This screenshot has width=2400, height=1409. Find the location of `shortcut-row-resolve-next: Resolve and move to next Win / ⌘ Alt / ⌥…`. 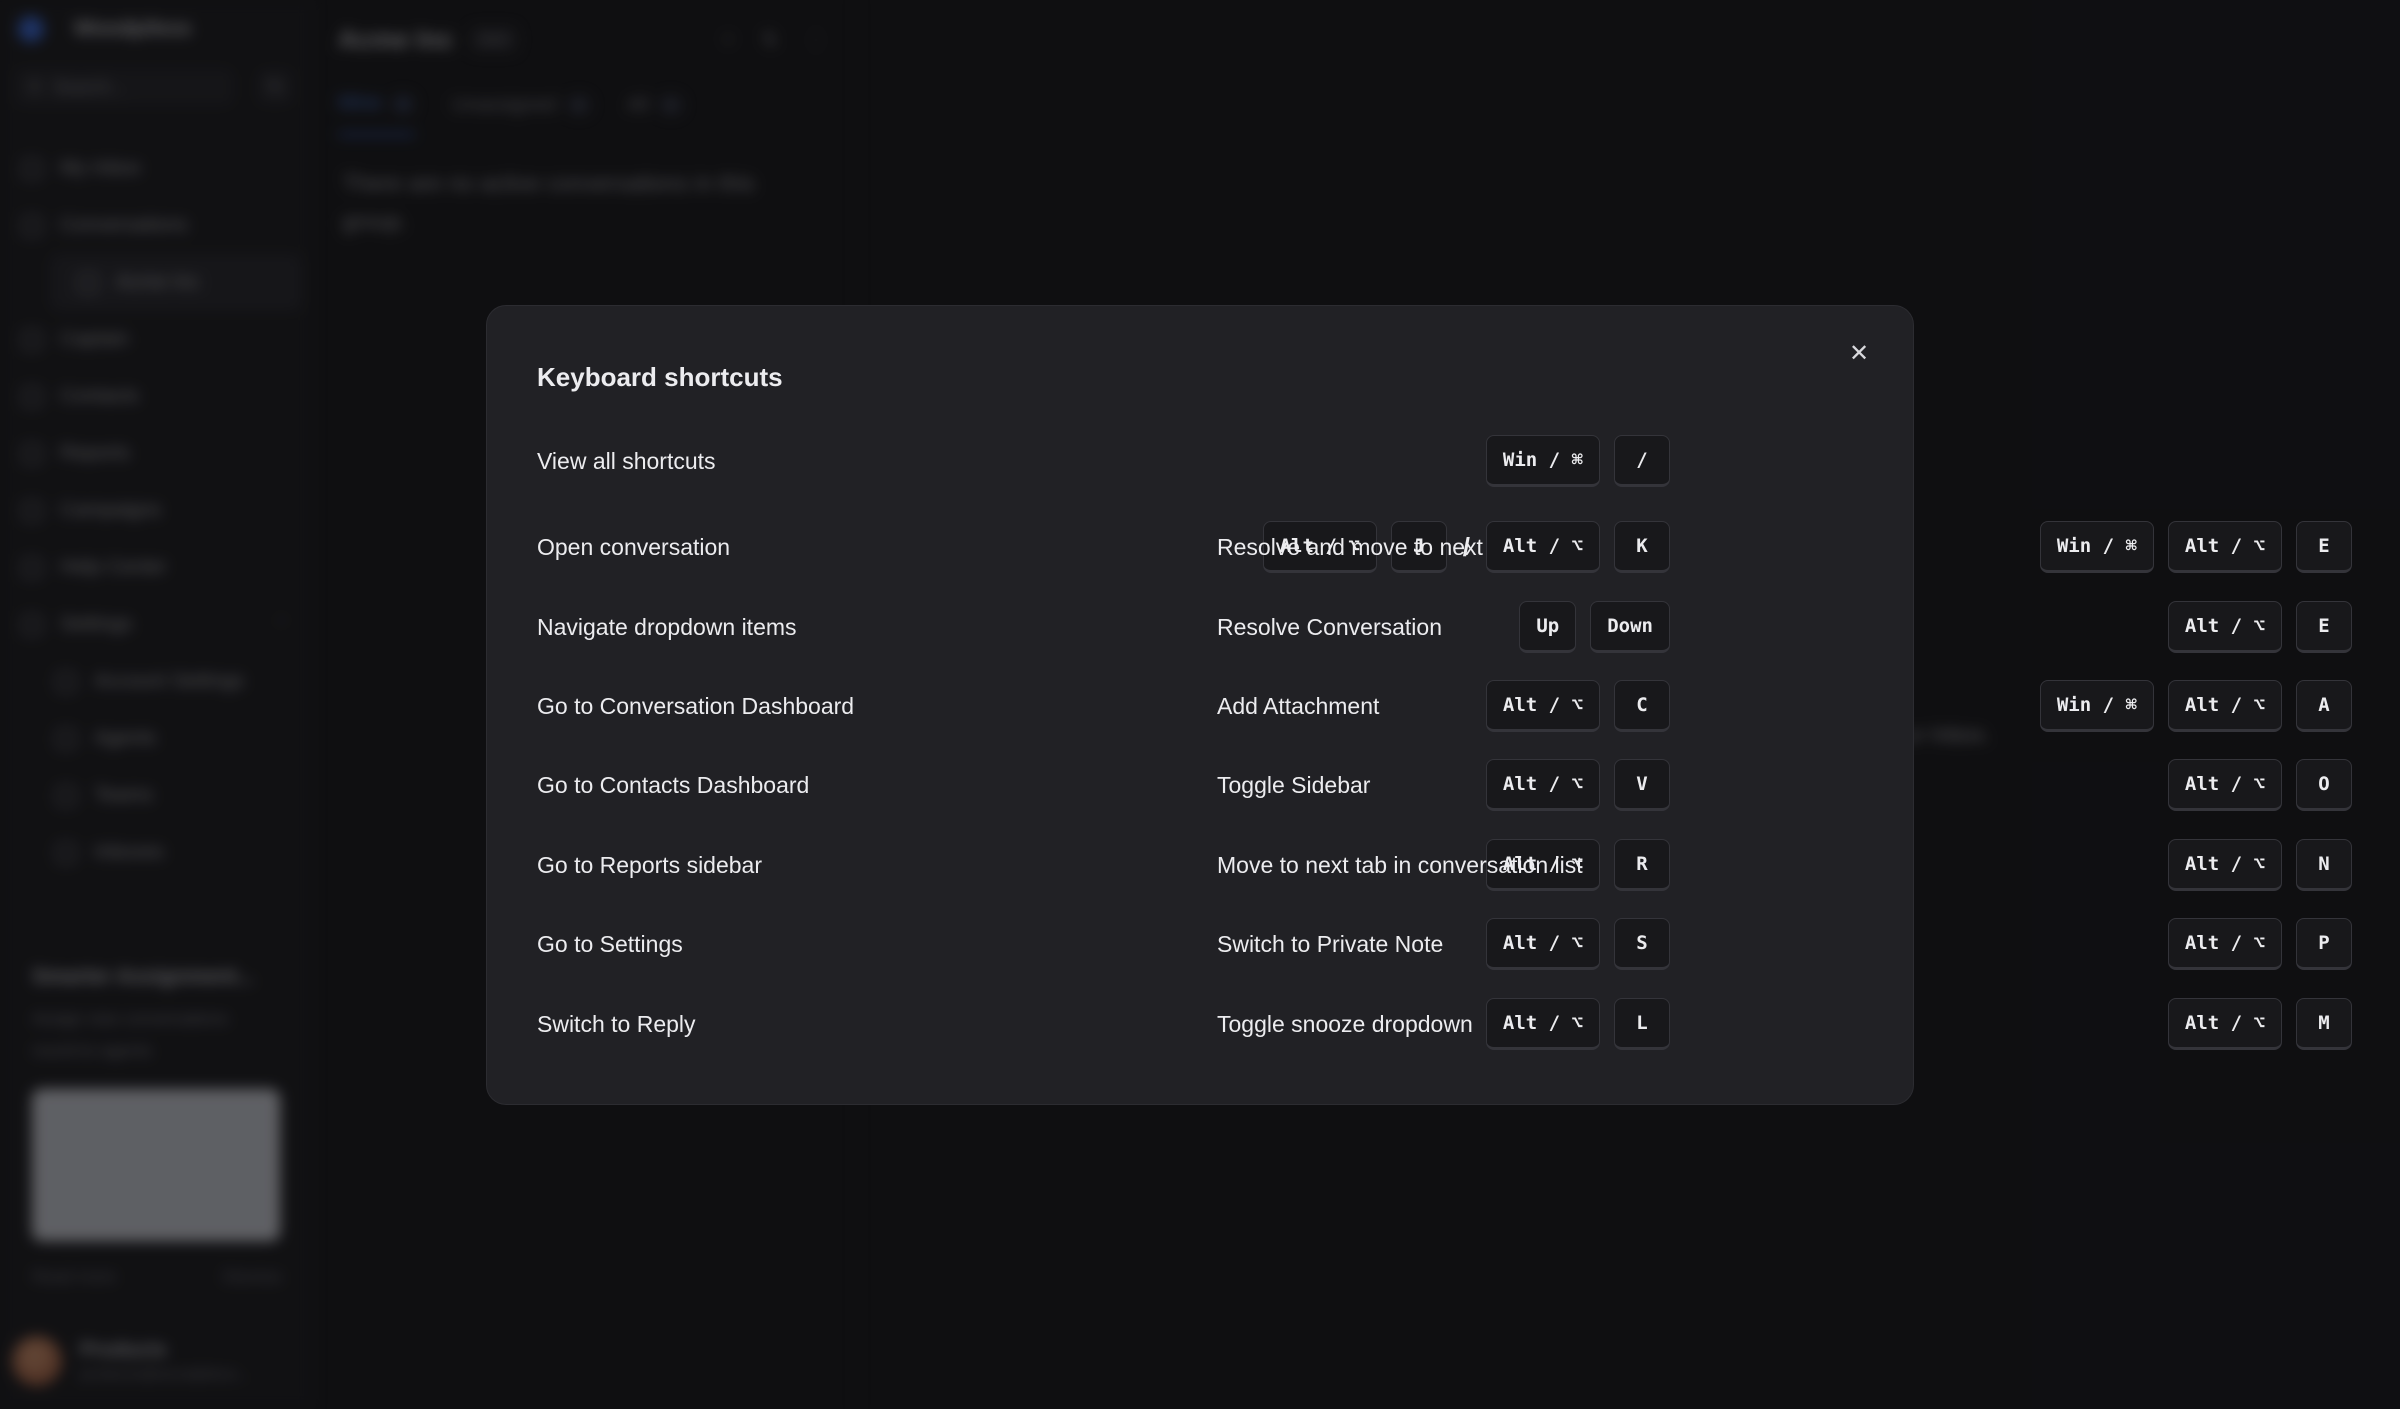

shortcut-row-resolve-next: Resolve and move to next Win / ⌘ Alt / ⌥… is located at coordinates (1784, 547).